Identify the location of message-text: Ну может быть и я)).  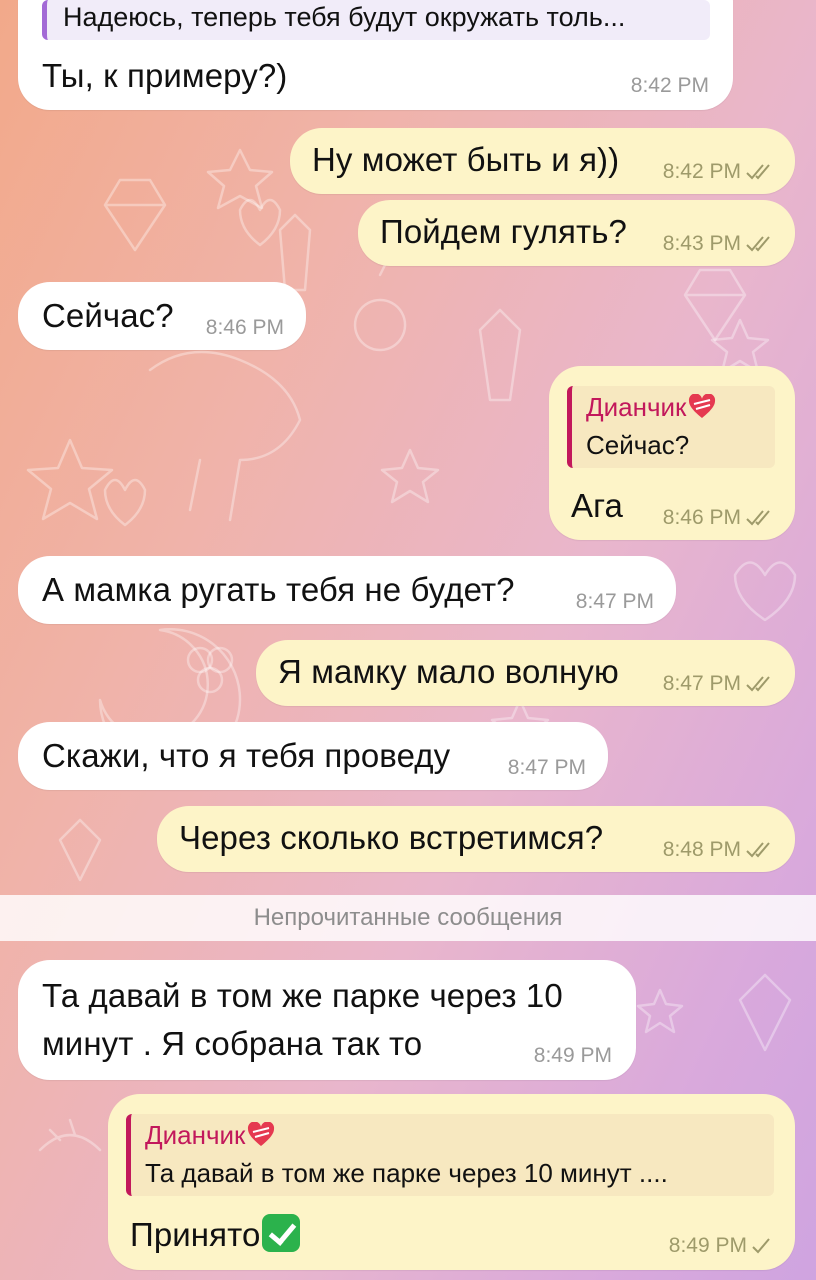
(466, 159).